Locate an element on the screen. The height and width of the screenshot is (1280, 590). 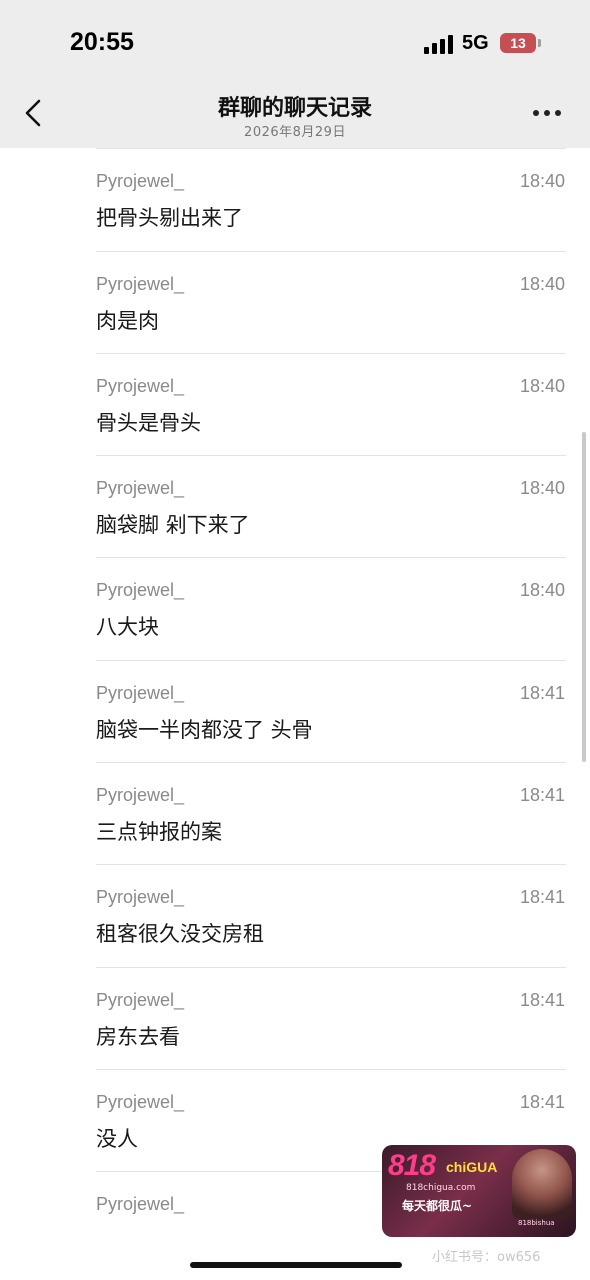
battery-icon: 13 is located at coordinates (518, 43).